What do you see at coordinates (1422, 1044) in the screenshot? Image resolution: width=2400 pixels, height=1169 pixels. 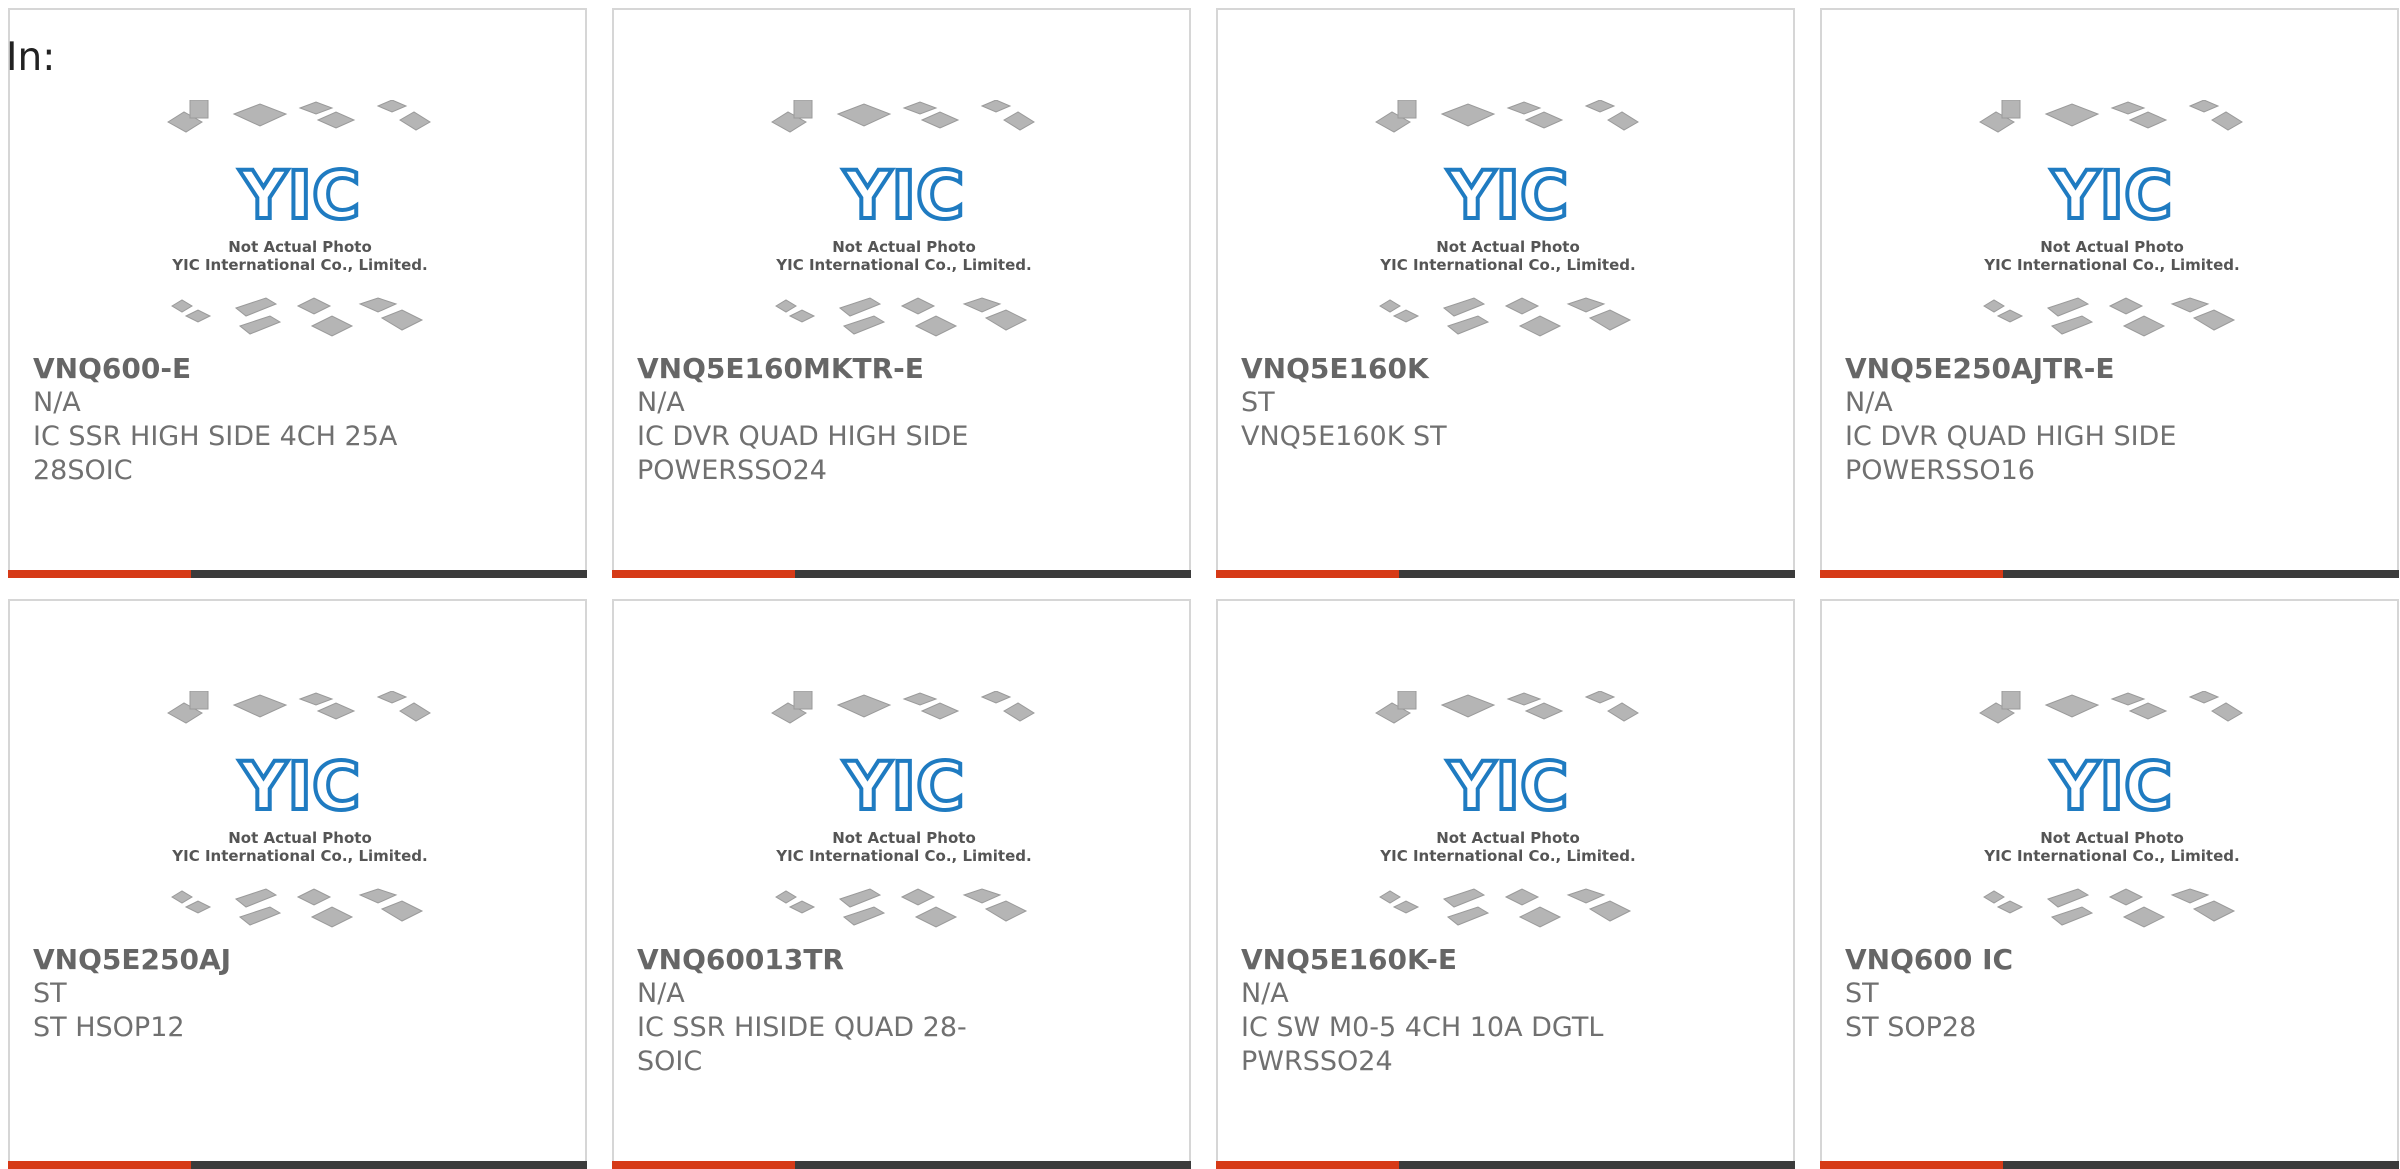 I see `description: IC SW M0-5 4CH 10A DGTL PWRSSO24` at bounding box center [1422, 1044].